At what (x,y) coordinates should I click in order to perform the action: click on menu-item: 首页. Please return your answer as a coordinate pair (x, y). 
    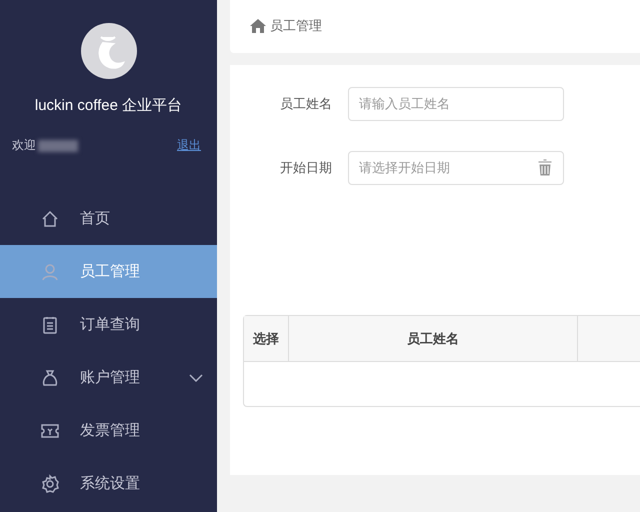
    Looking at the image, I should click on (108, 218).